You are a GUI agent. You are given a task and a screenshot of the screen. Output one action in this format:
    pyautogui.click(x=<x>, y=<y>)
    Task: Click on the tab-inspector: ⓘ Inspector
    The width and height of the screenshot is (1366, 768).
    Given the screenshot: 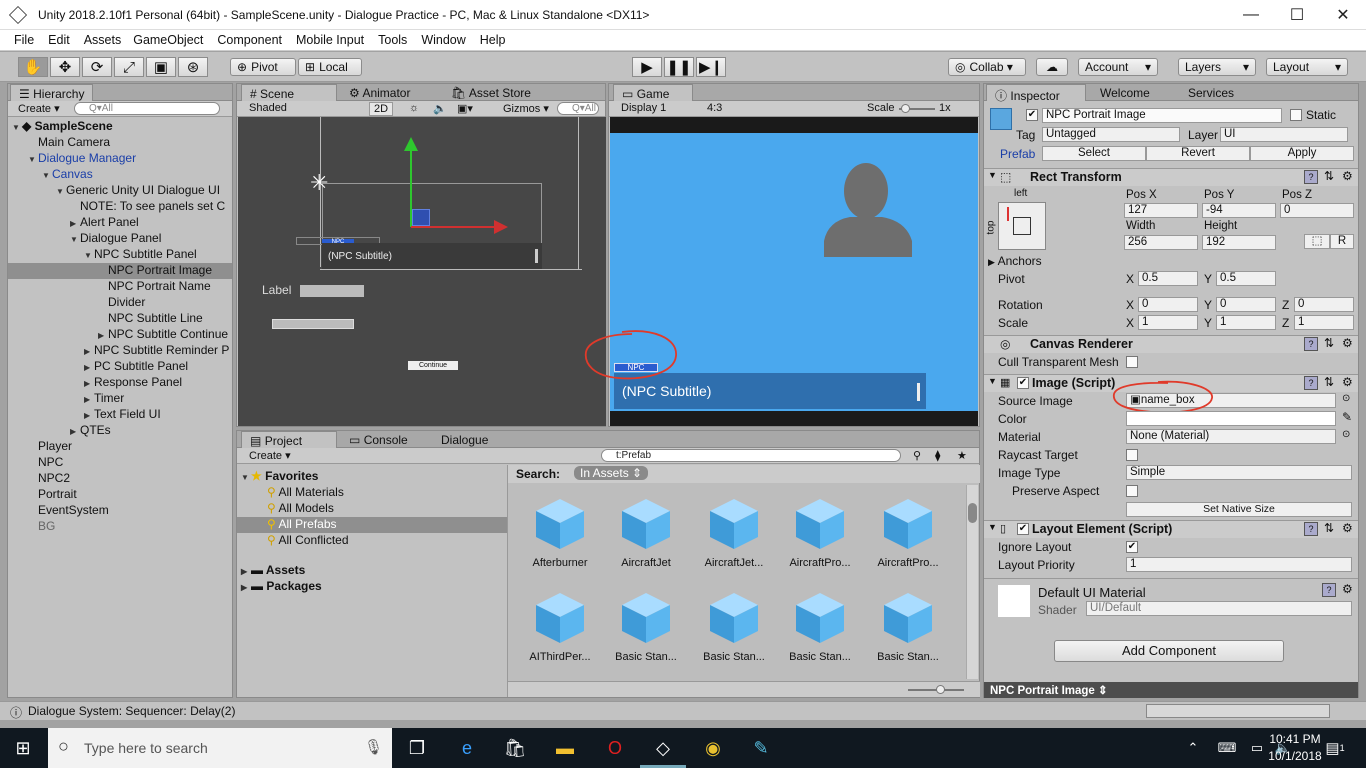 What is the action you would take?
    pyautogui.click(x=1036, y=93)
    